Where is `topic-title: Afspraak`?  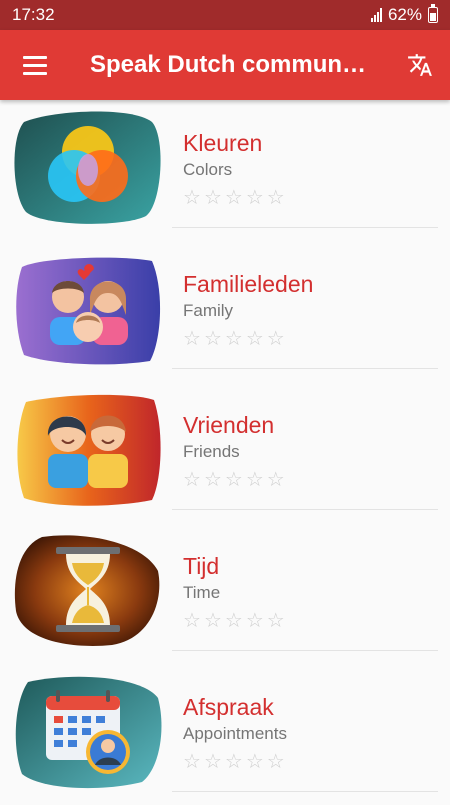
topic-title: Afspraak is located at coordinates (228, 707).